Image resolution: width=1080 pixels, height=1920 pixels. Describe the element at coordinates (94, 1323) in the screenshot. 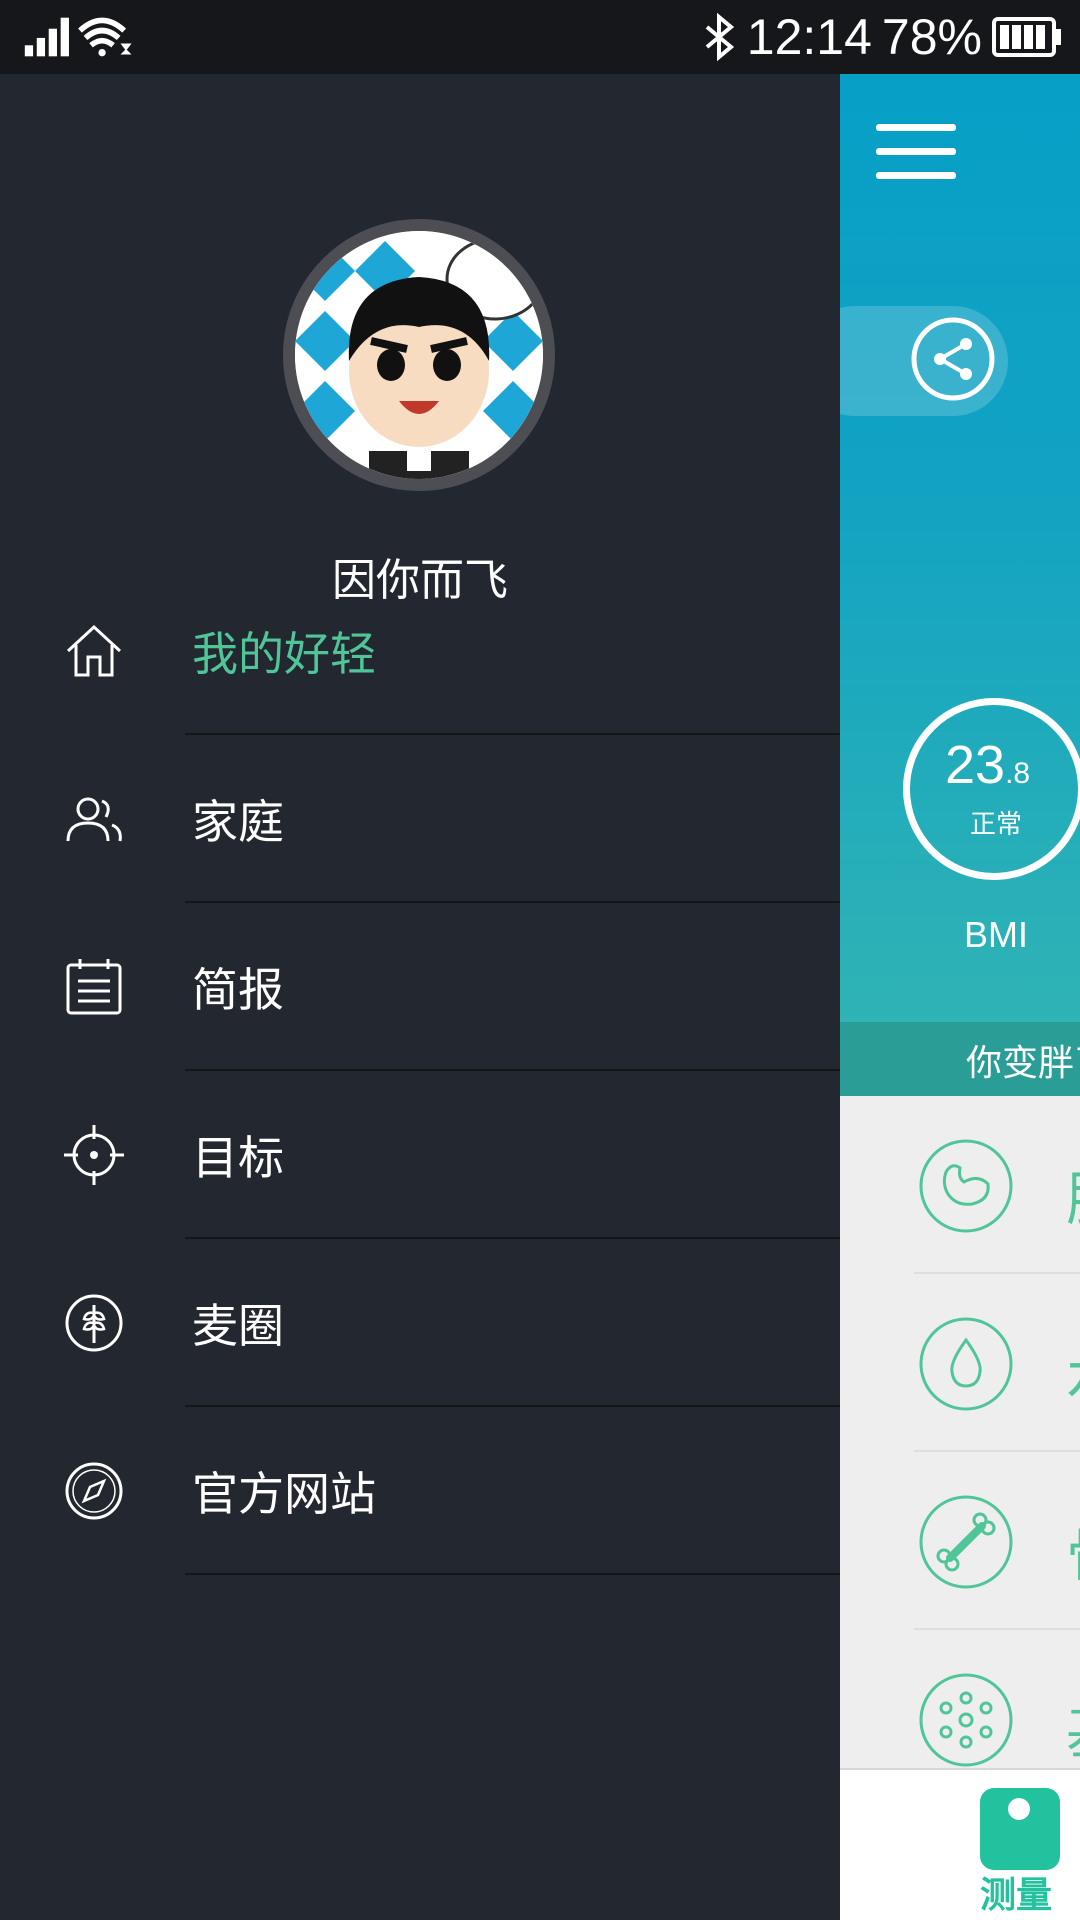

I see `wheat-icon` at that location.